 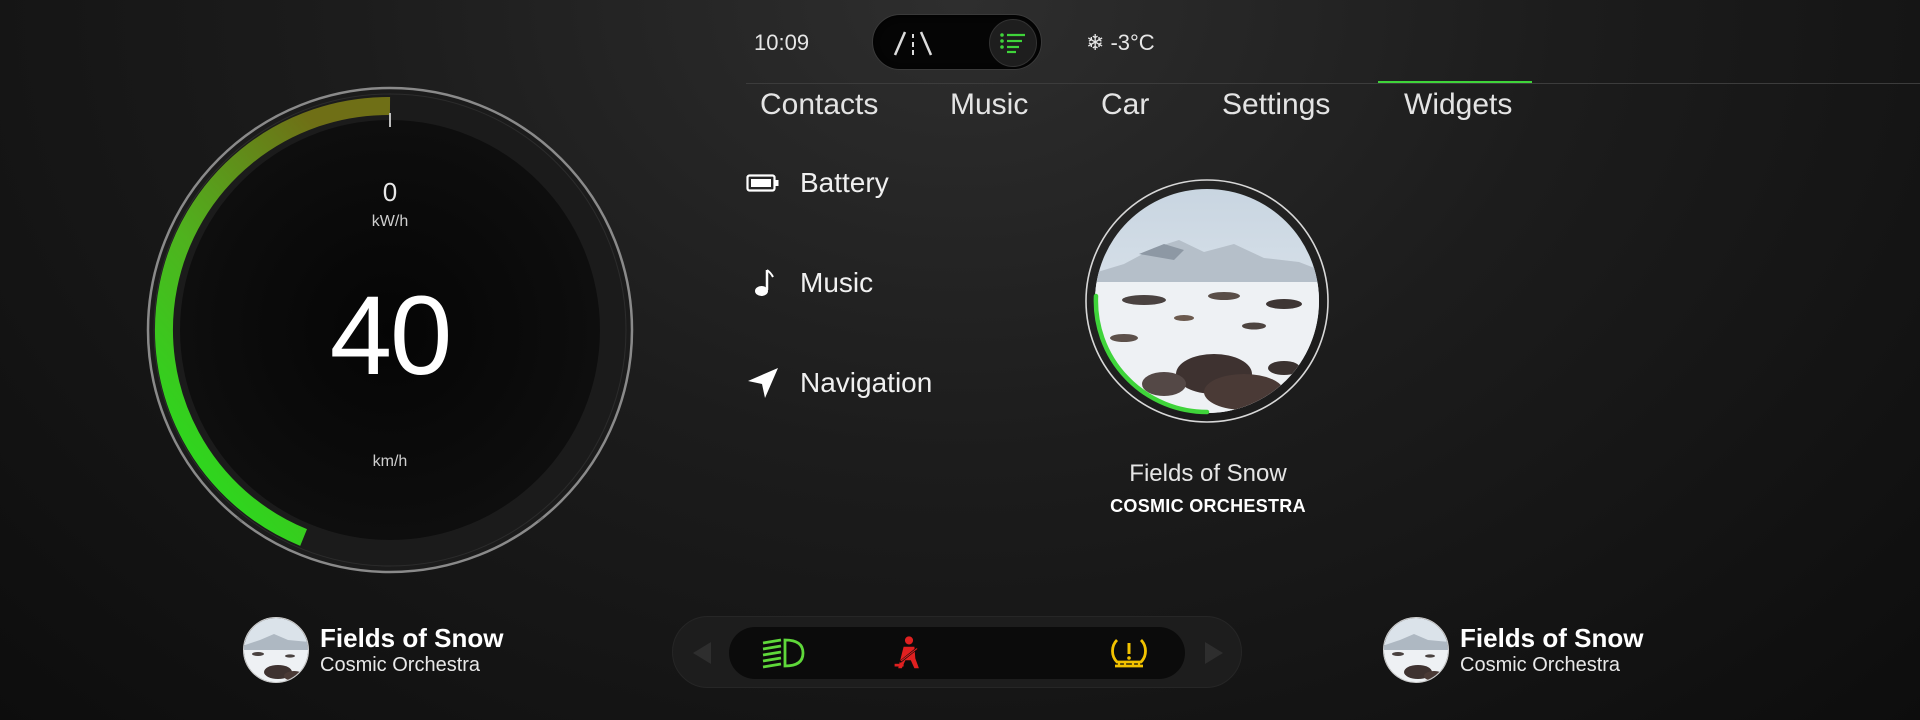 What do you see at coordinates (783, 653) in the screenshot?
I see `headlight-icon` at bounding box center [783, 653].